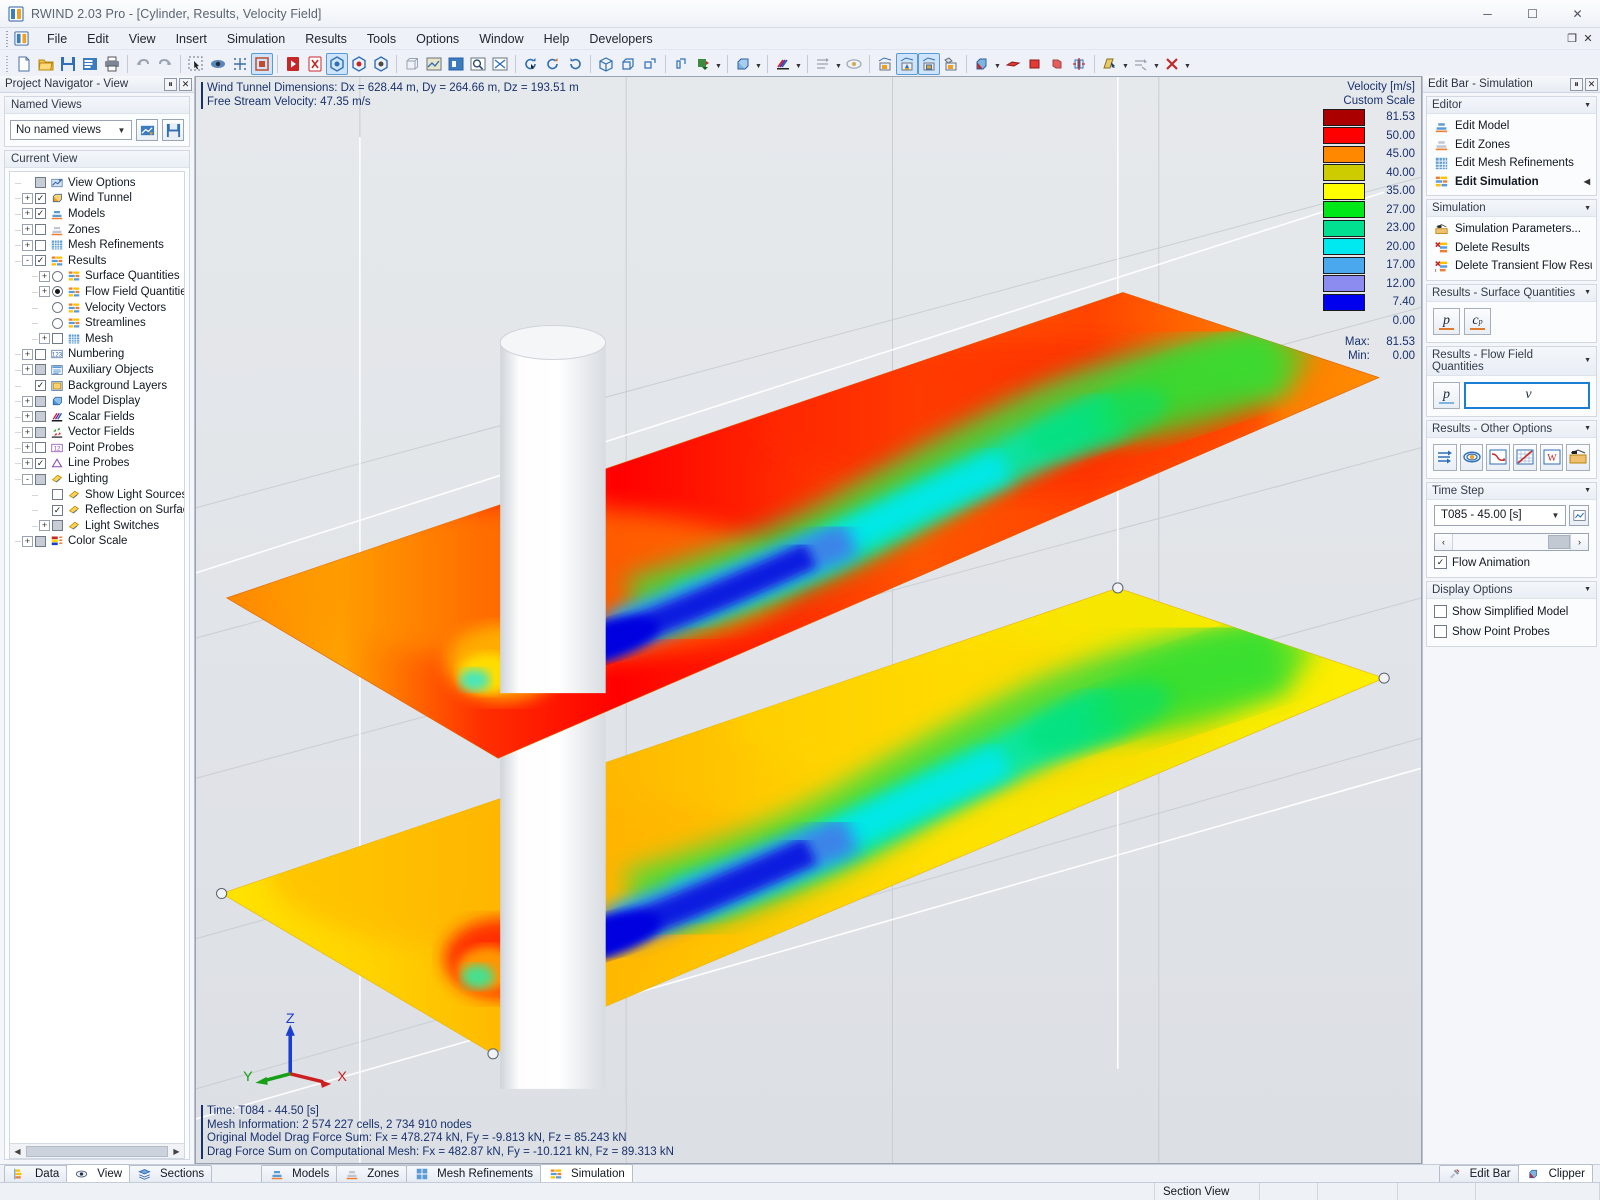 The image size is (1600, 1200). Describe the element at coordinates (1156, 64) in the screenshot. I see `measure-dropdown: ▼` at that location.